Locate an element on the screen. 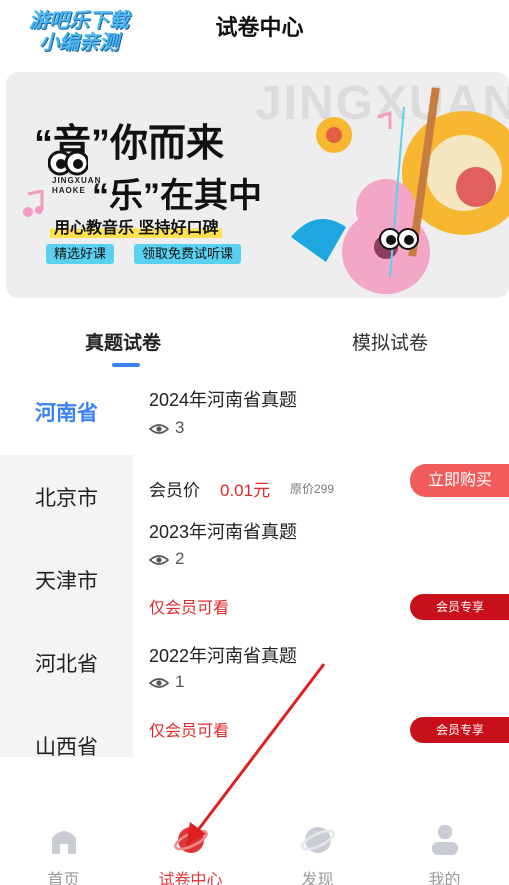 The height and width of the screenshot is (885, 509). sidebar-item-henan: 河南省 is located at coordinates (66, 413).